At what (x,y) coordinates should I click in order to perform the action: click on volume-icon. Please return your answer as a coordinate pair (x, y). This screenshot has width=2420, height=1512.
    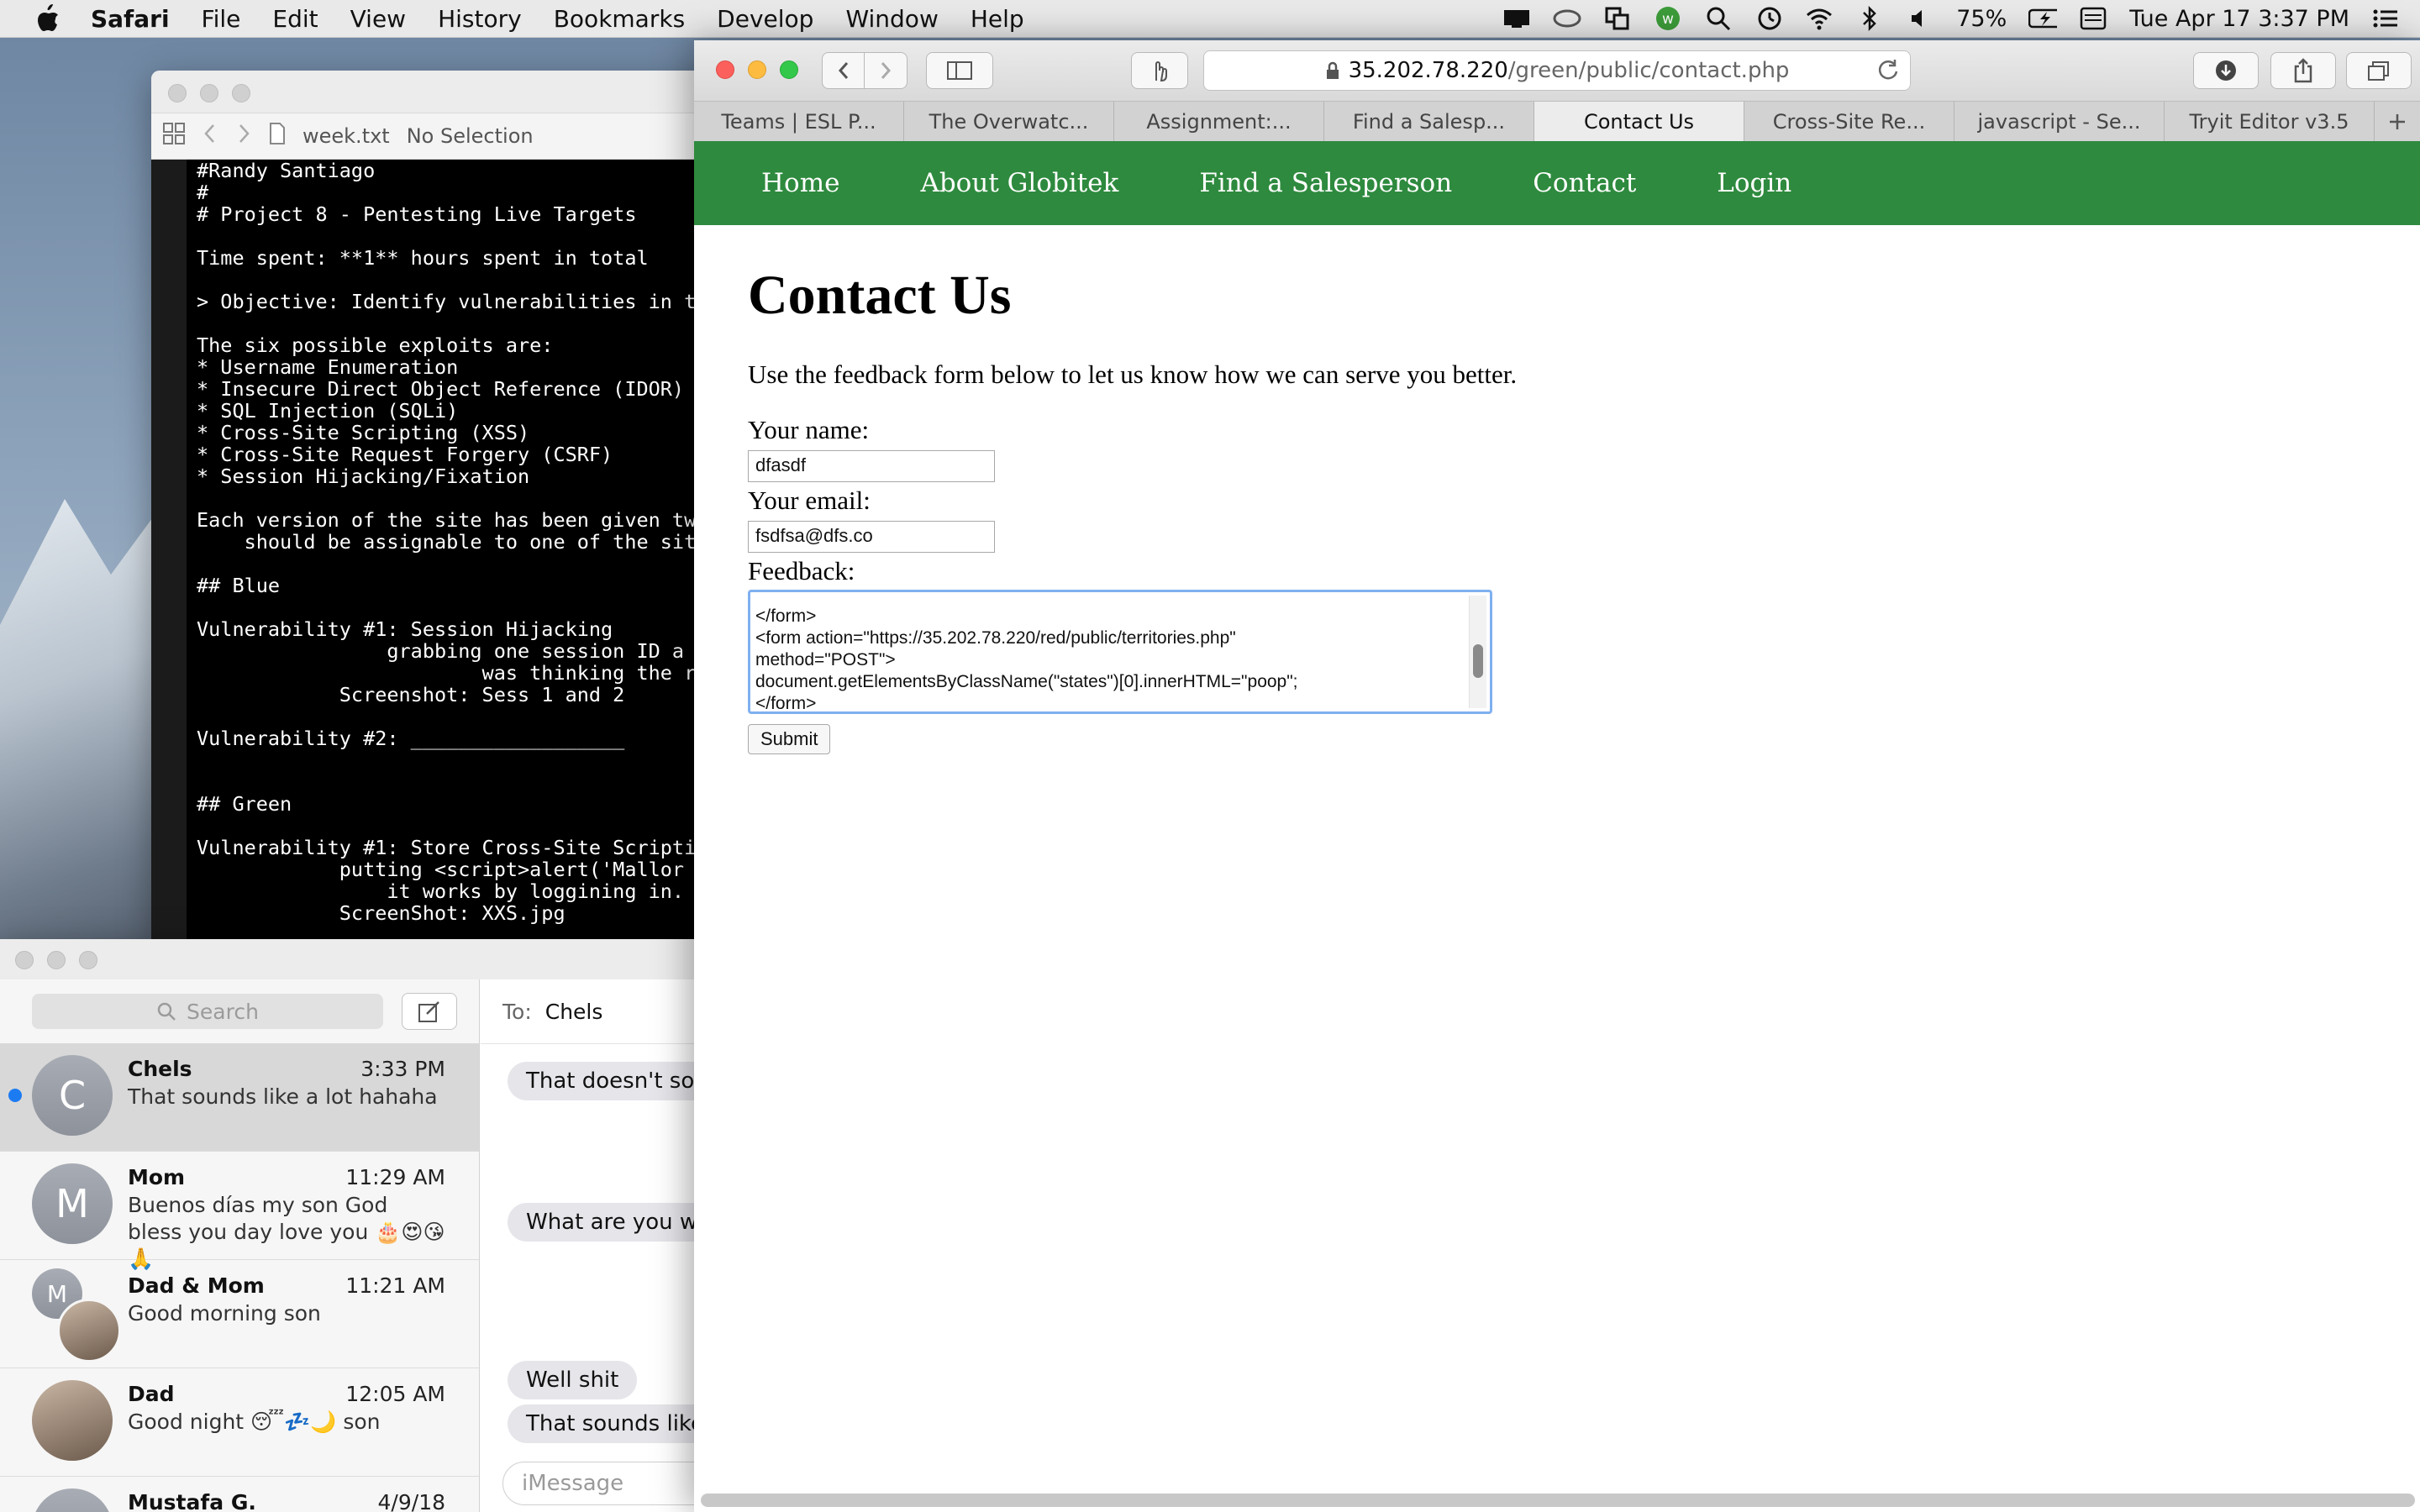
    Looking at the image, I should click on (1920, 18).